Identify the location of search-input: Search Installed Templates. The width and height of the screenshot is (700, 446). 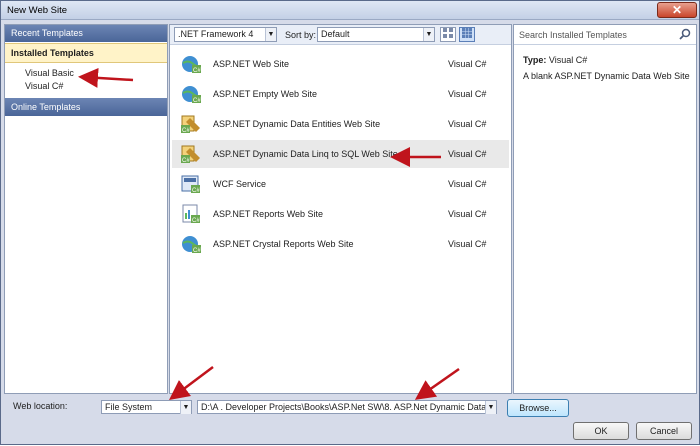
(573, 35).